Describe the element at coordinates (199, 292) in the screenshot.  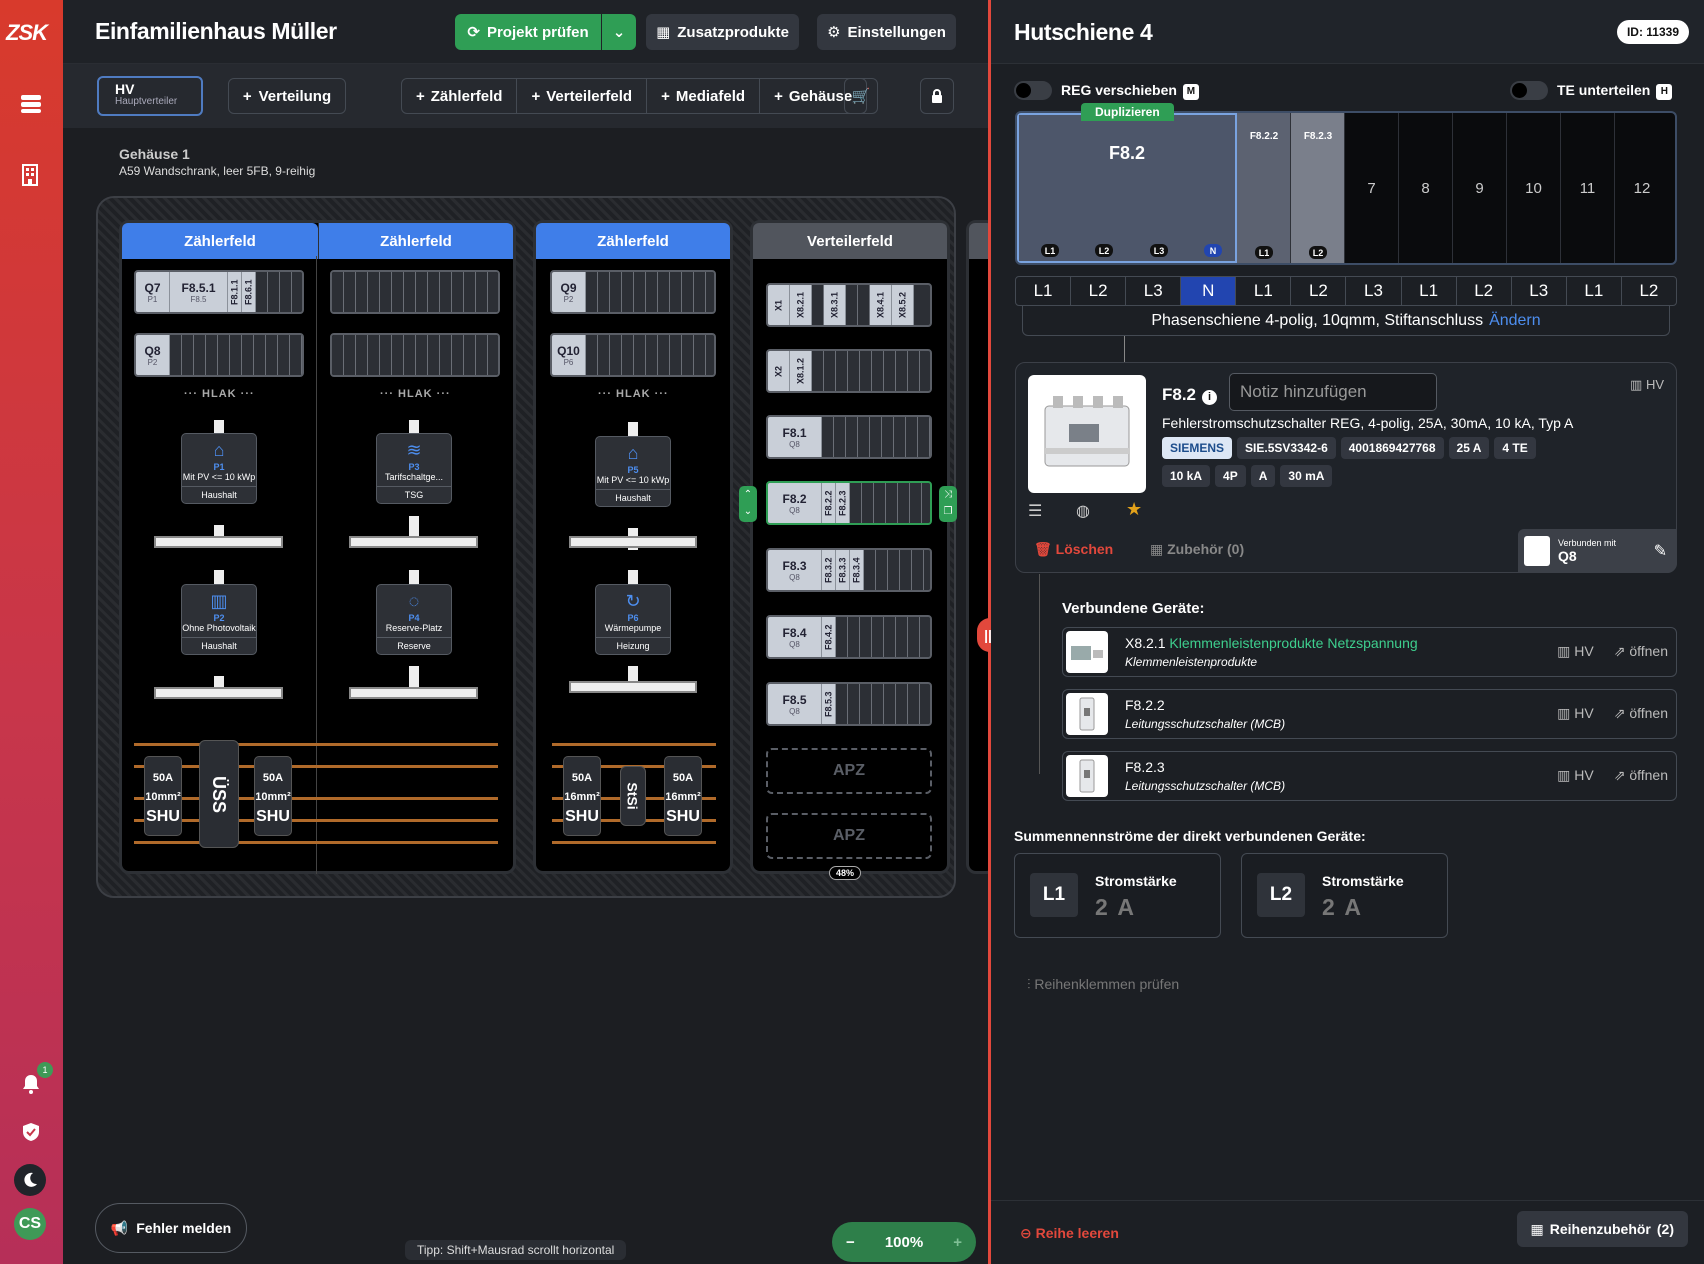
I see `module-f851: F8.5.1 F8.5` at that location.